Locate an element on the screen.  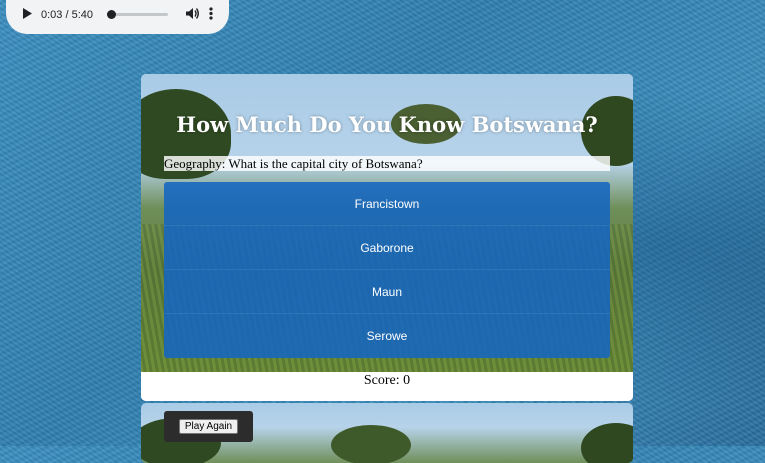
play-button is located at coordinates (27, 15).